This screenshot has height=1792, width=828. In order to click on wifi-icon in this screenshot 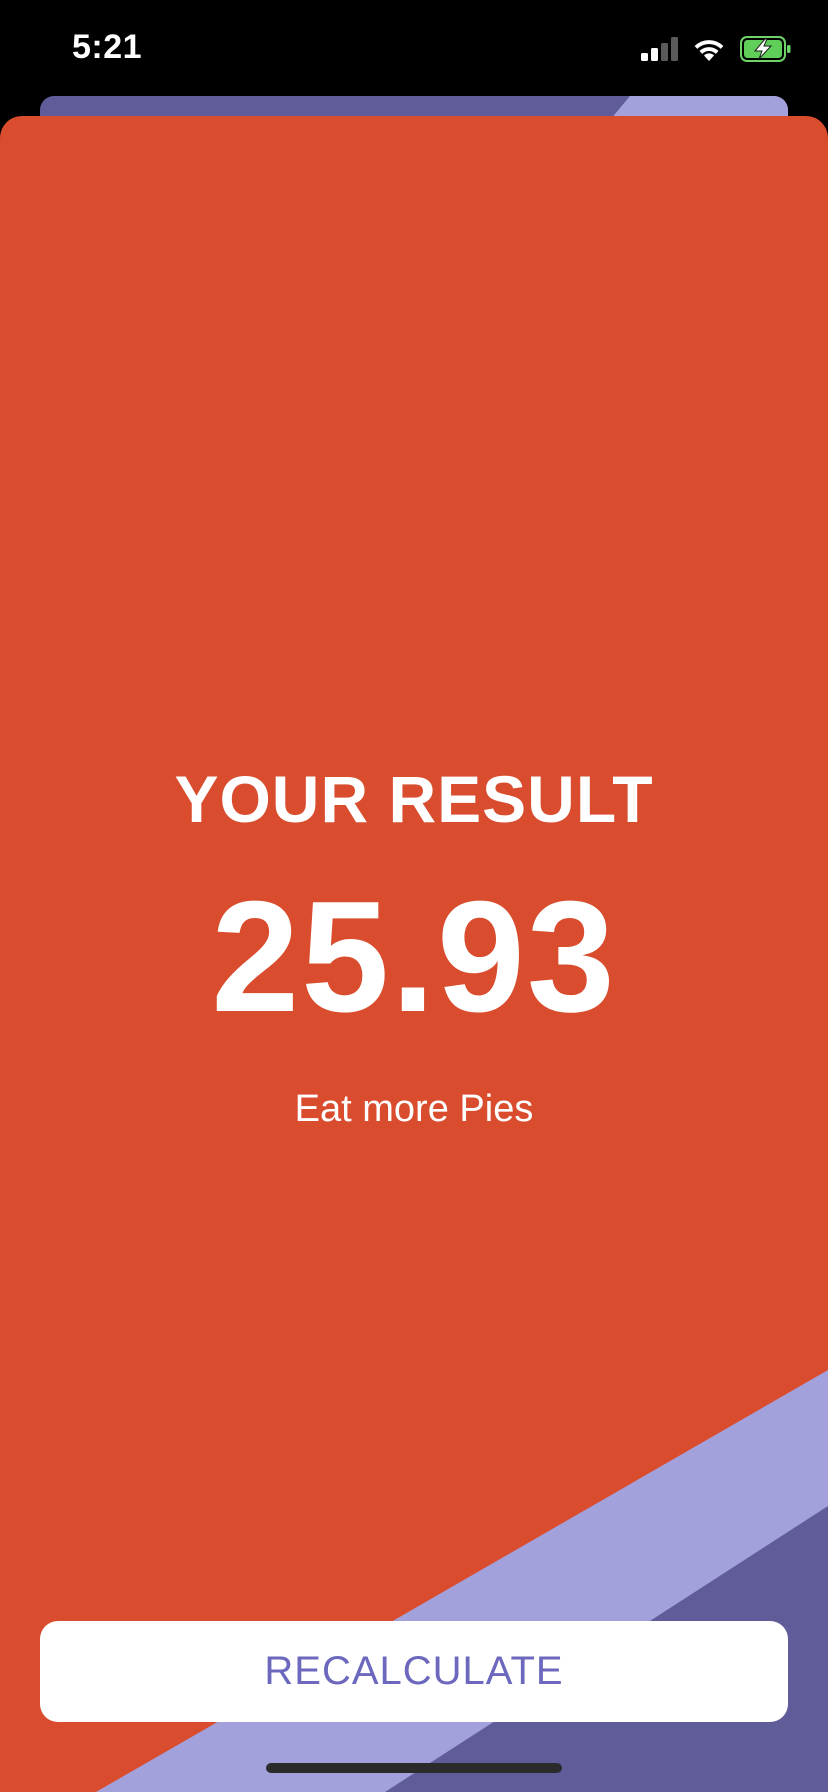, I will do `click(709, 51)`.